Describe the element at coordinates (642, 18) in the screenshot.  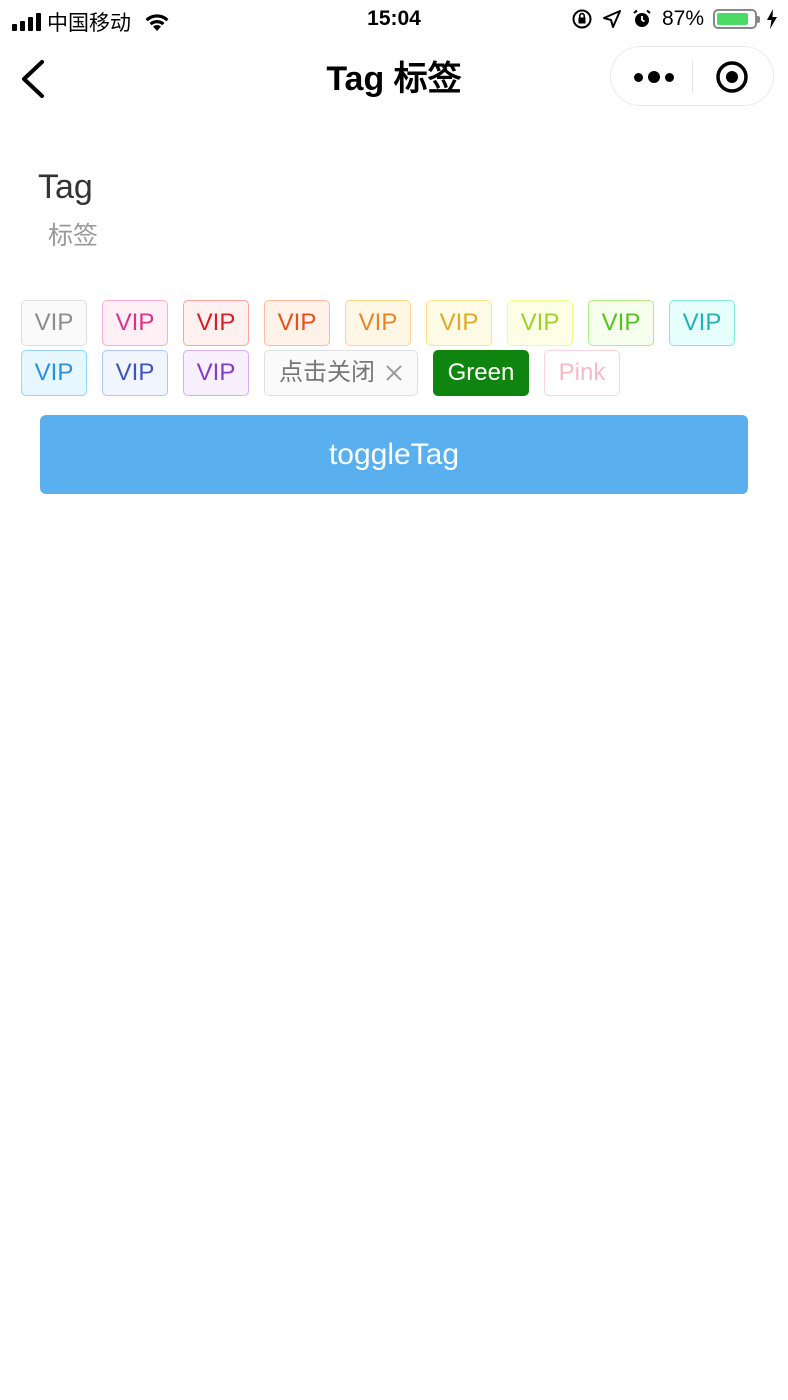
I see `alarm-icon` at that location.